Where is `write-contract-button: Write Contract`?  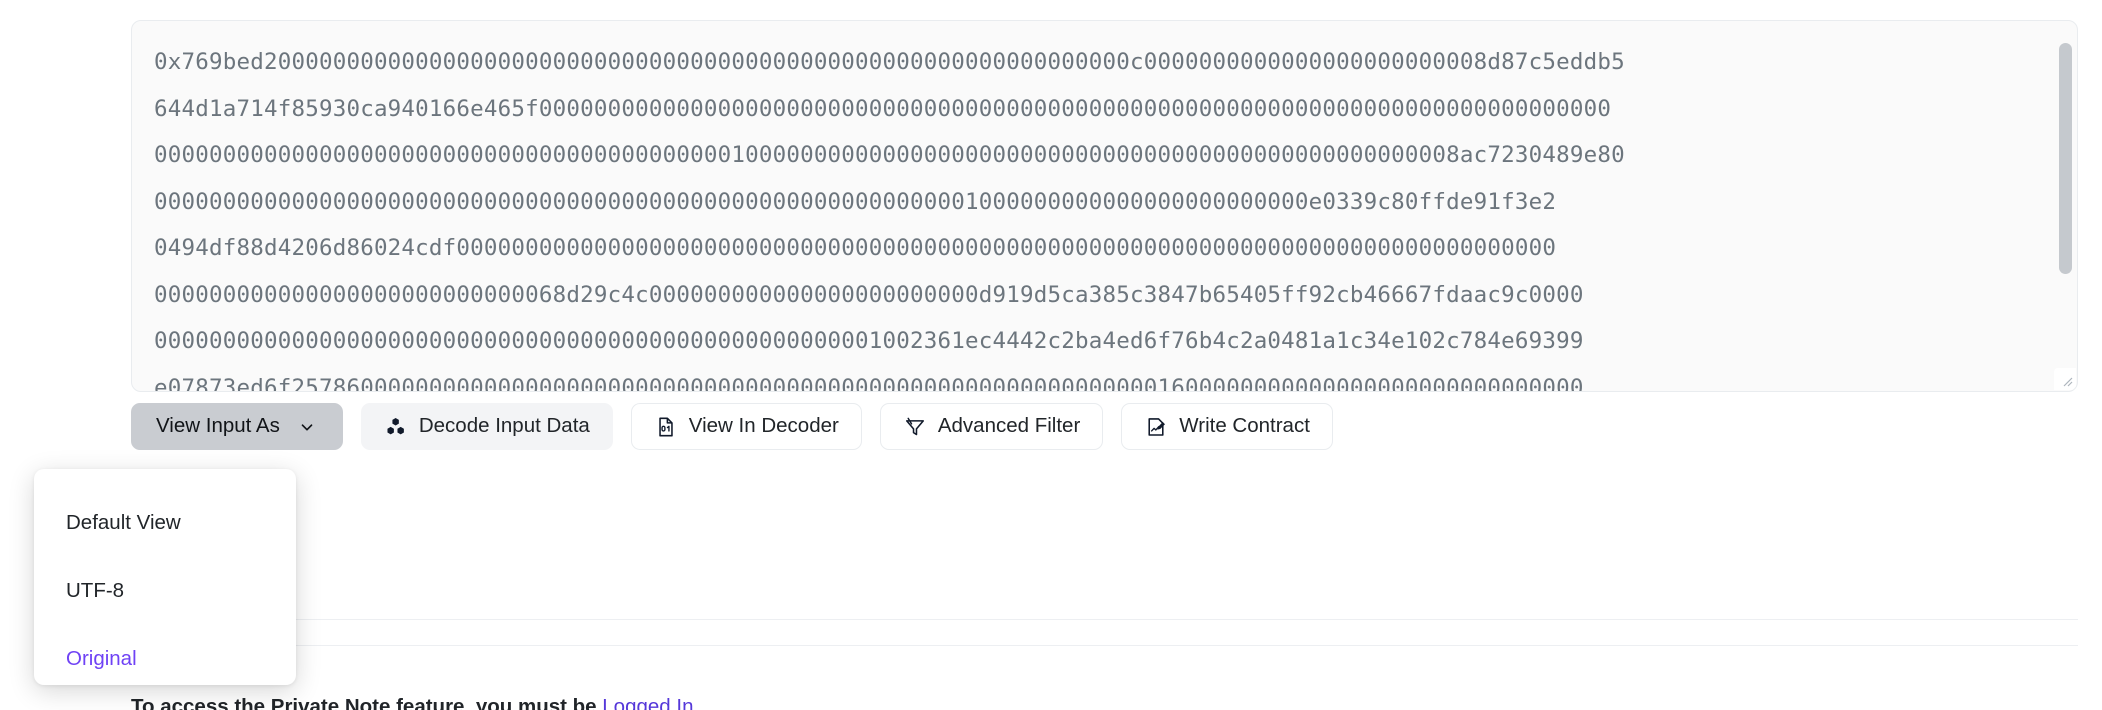 write-contract-button: Write Contract is located at coordinates (1227, 426).